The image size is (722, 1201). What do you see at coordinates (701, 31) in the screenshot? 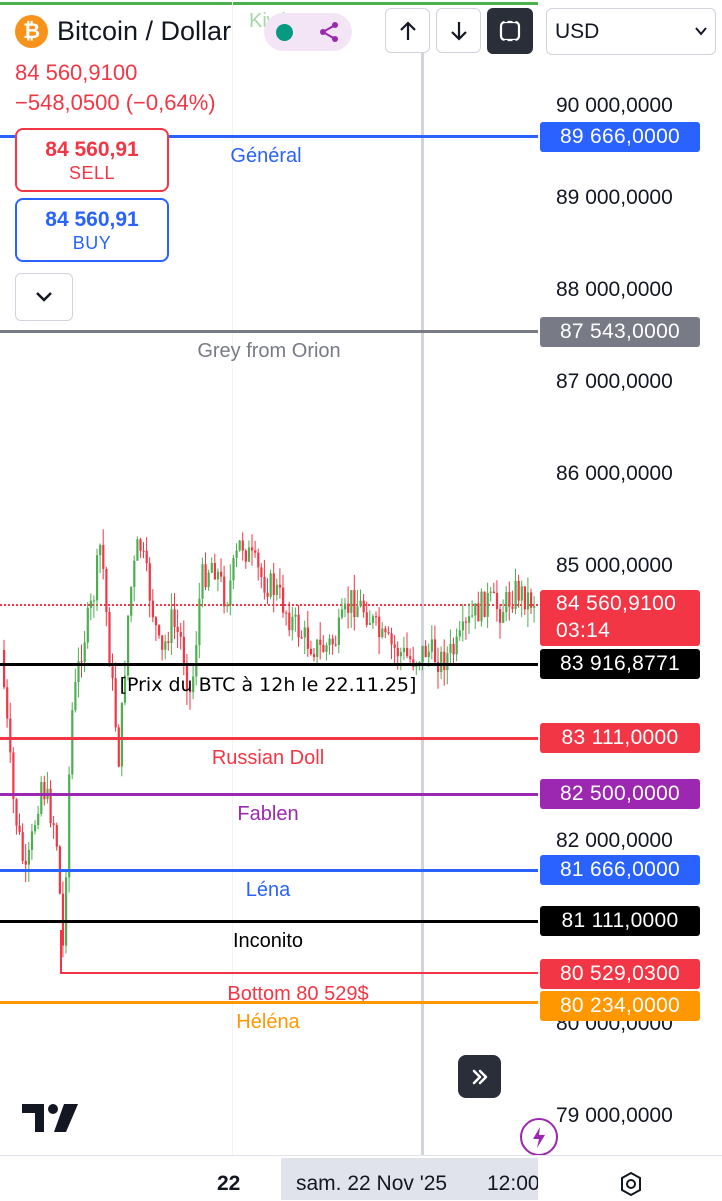
I see `chevron-down-icon` at bounding box center [701, 31].